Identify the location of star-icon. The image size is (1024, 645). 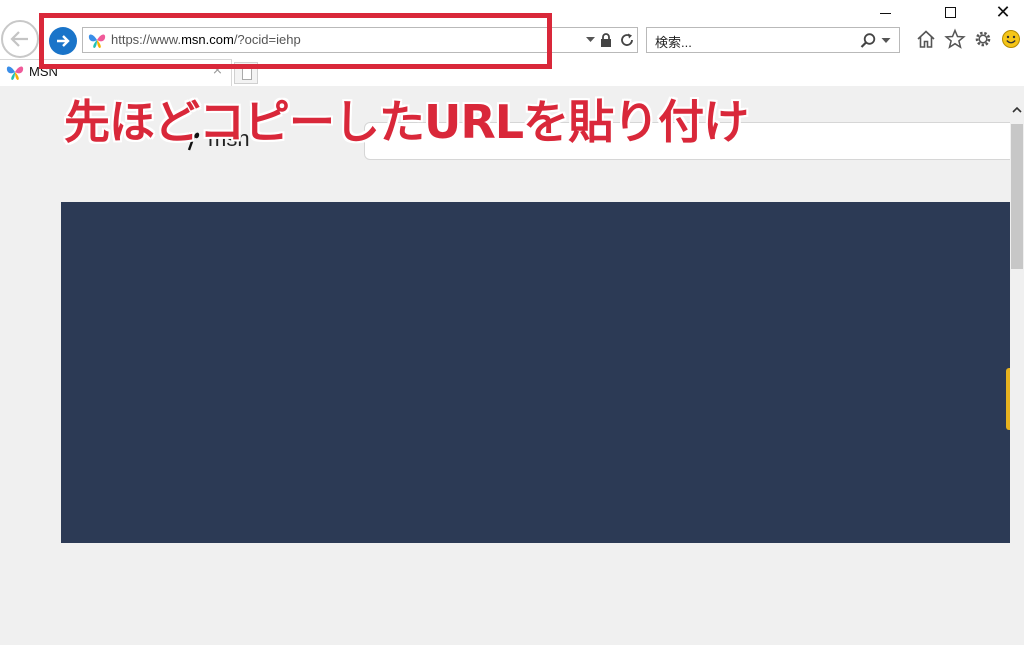
(955, 39).